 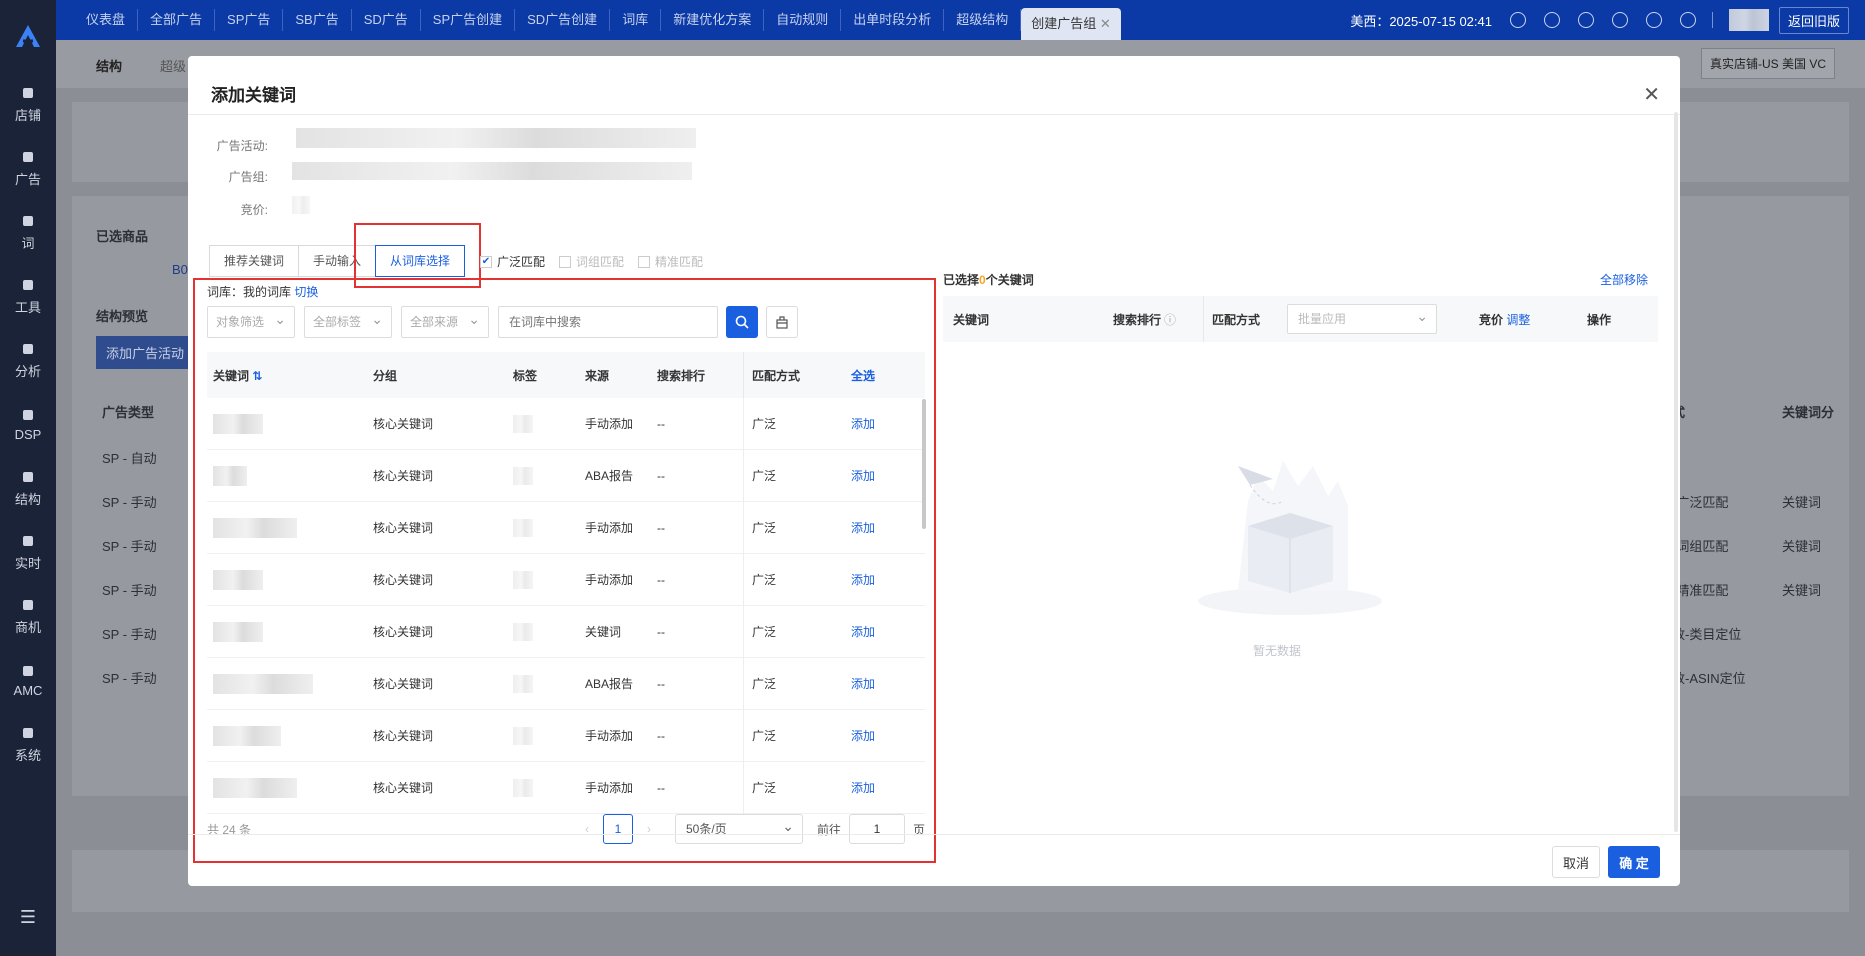 What do you see at coordinates (28, 168) in the screenshot?
I see `sidebar-item-1: 广告` at bounding box center [28, 168].